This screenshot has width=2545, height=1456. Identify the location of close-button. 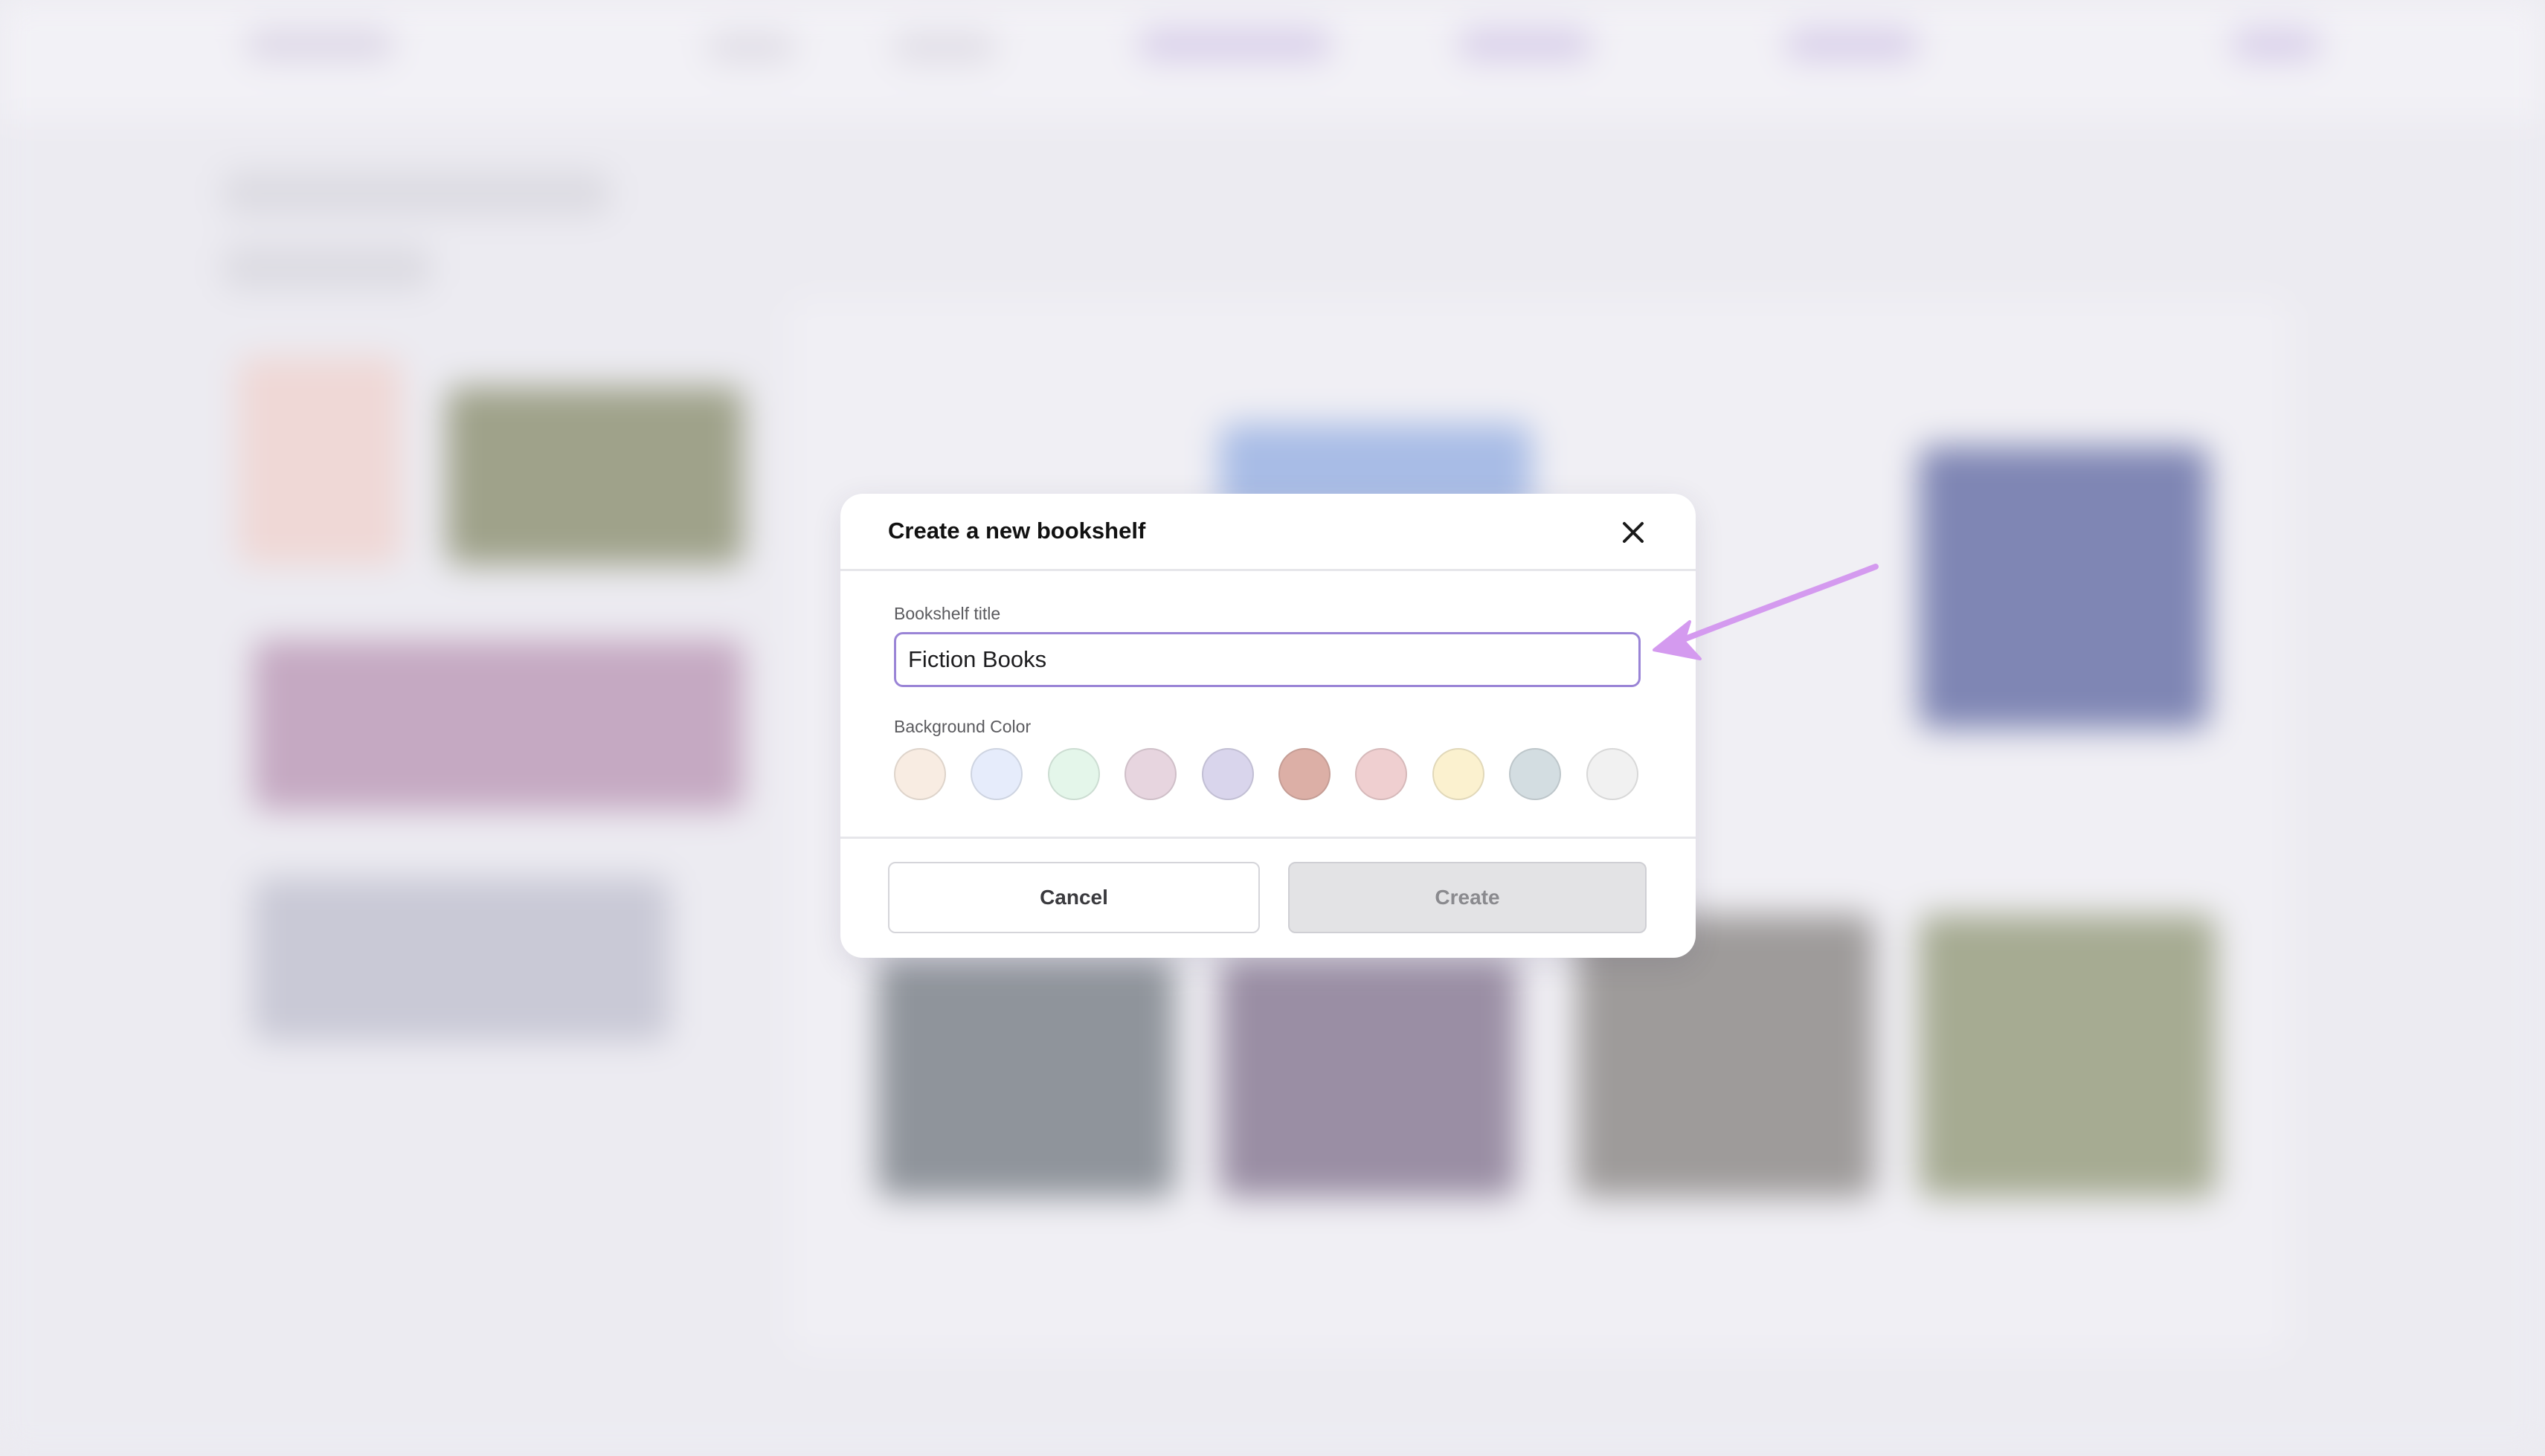
(1633, 533).